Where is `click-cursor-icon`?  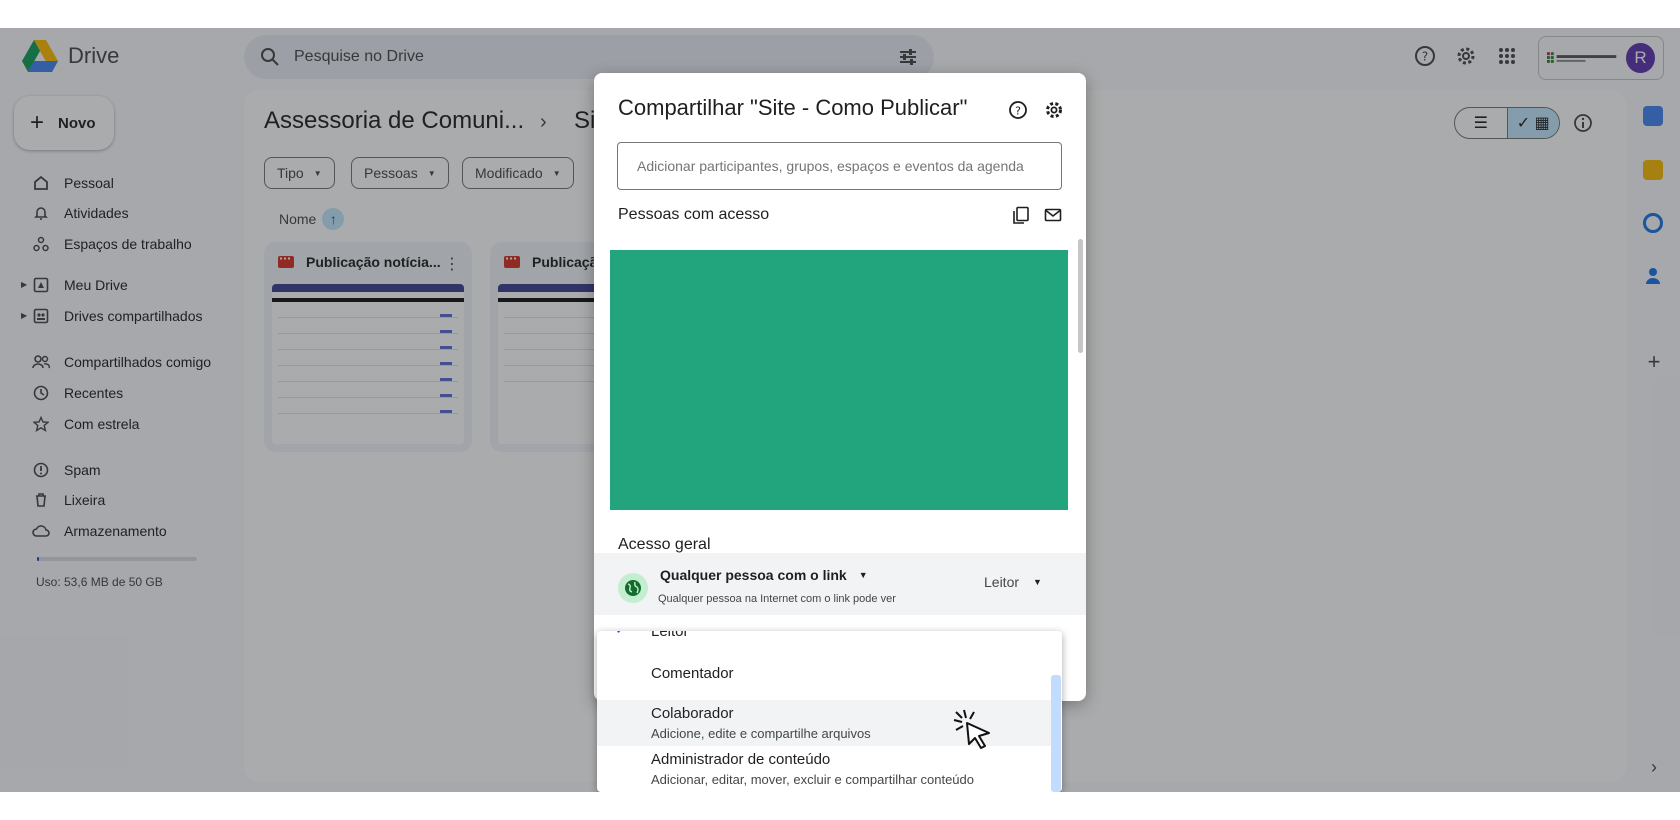
click-cursor-icon is located at coordinates (971, 729).